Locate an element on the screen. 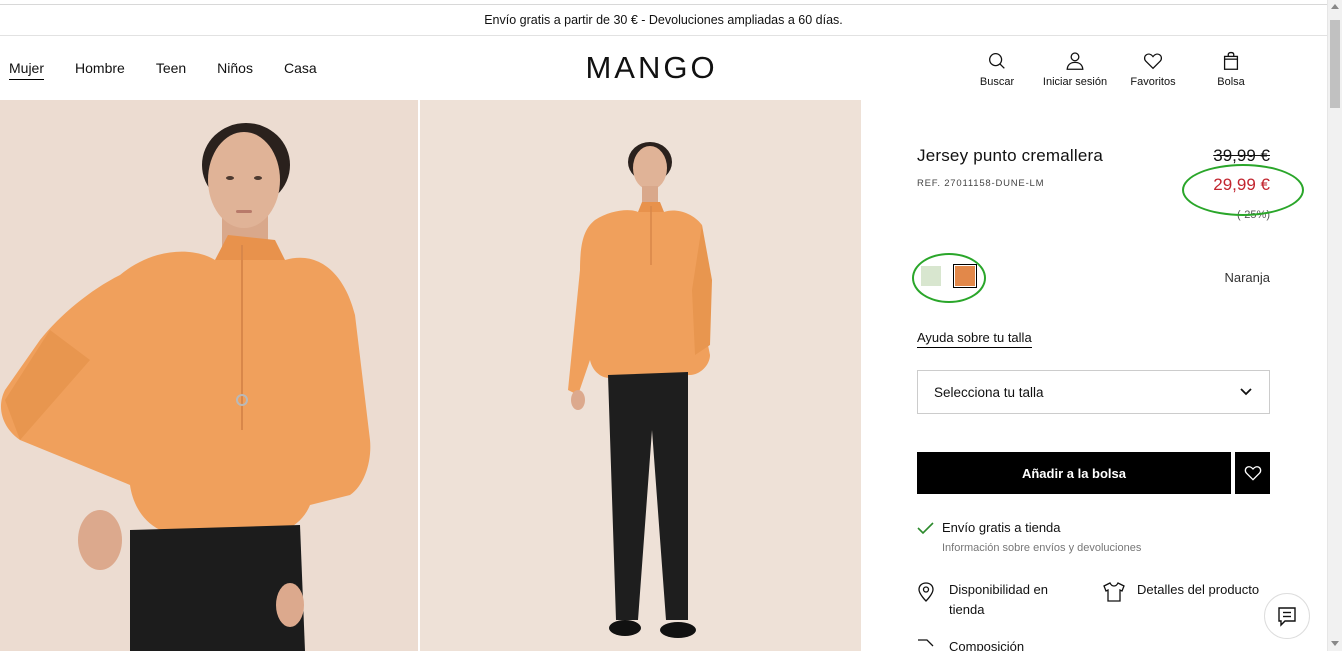 Image resolution: width=1342 pixels, height=651 pixels. search-icon is located at coordinates (997, 61).